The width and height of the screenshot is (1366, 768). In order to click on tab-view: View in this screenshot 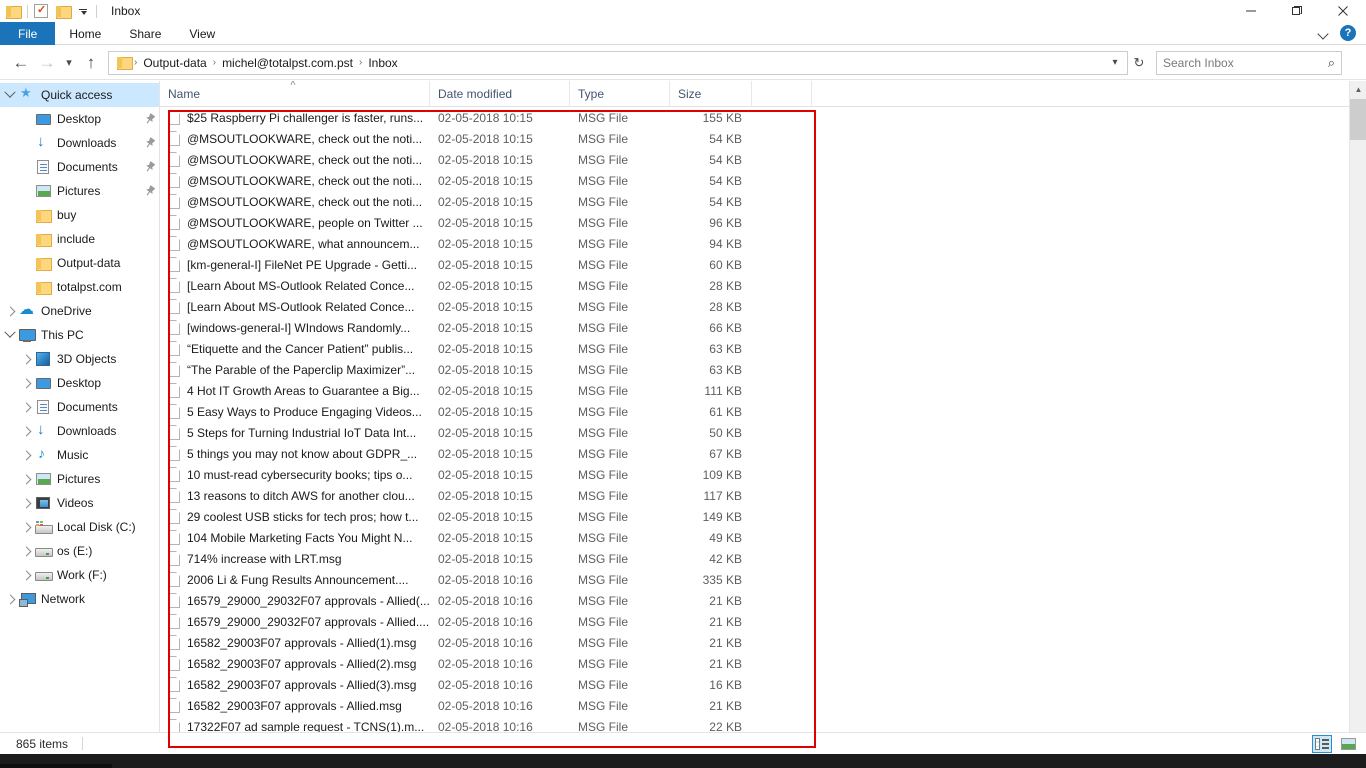, I will do `click(202, 33)`.